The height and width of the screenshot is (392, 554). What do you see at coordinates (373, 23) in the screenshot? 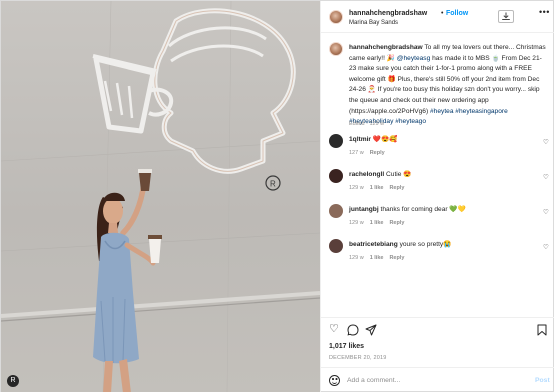
I see `post-location: Marina Bay Sands` at bounding box center [373, 23].